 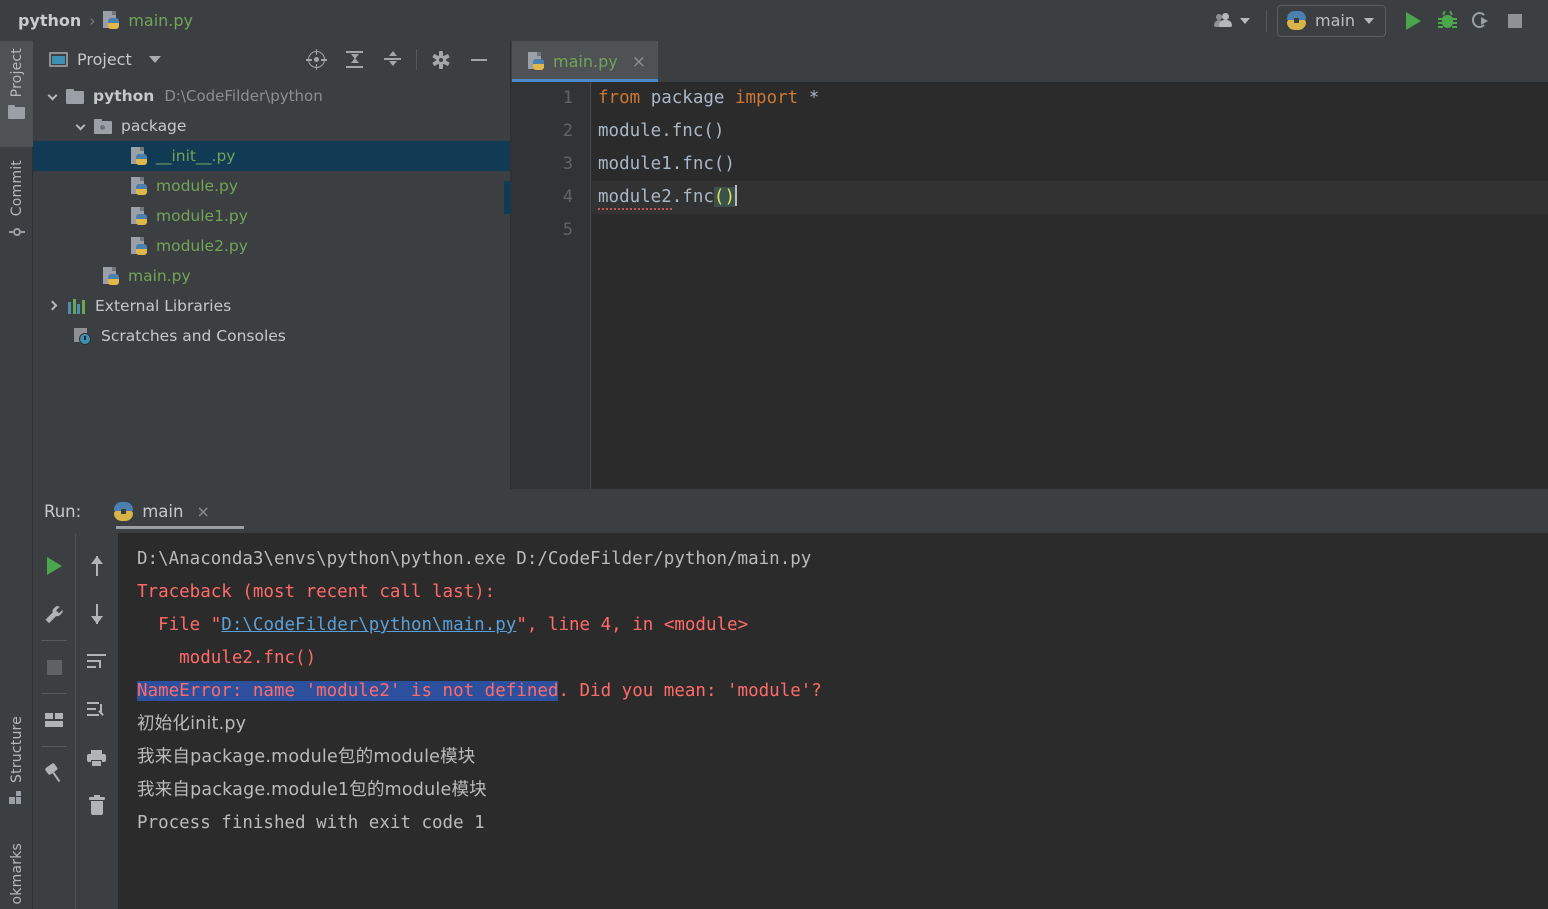 What do you see at coordinates (97, 662) in the screenshot?
I see `soft-wrap-button` at bounding box center [97, 662].